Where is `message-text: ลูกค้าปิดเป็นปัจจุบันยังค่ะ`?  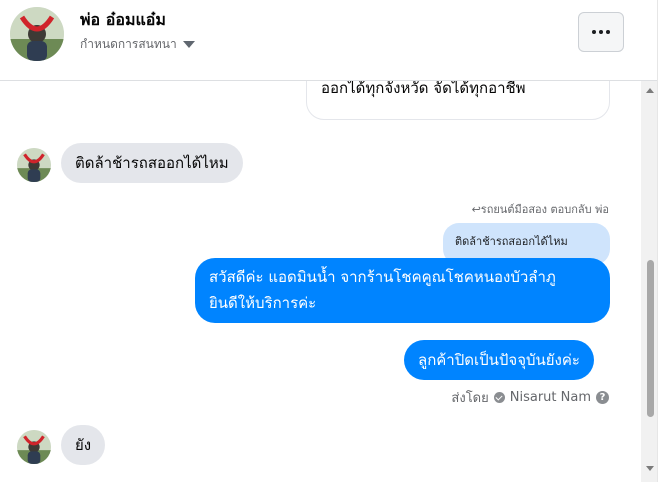
message-text: ลูกค้าปิดเป็นปัจจุบันยังค่ะ is located at coordinates (499, 360).